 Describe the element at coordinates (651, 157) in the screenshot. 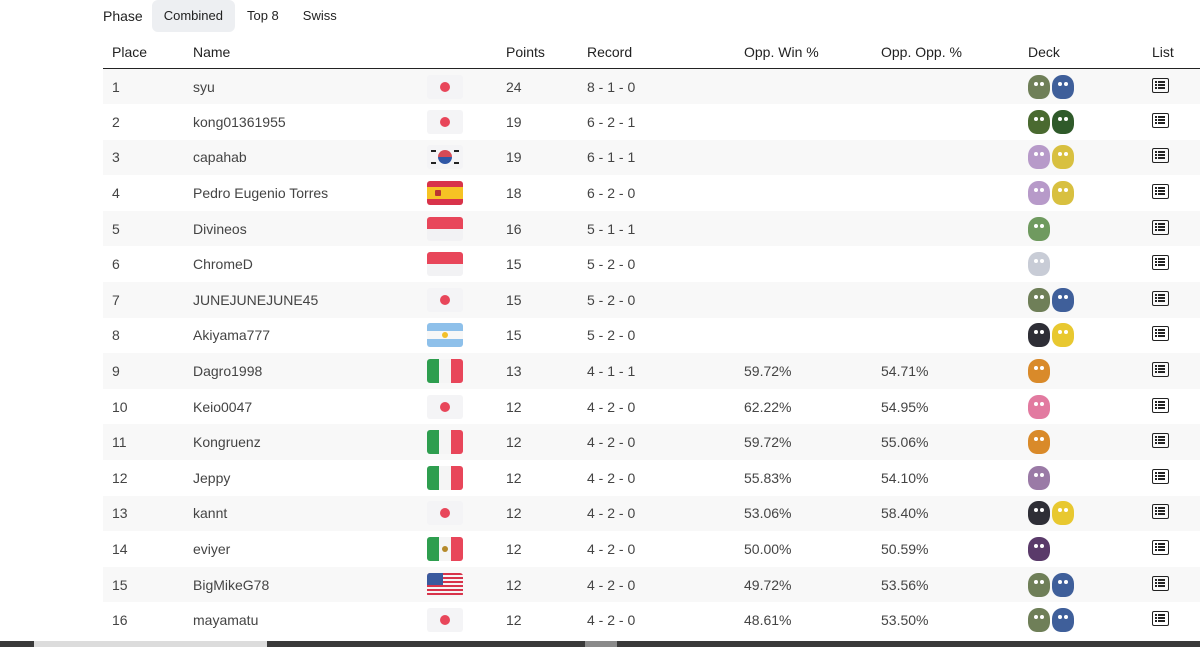

I see `table-row: 3 capahab 19 6 - 1 - 1` at that location.